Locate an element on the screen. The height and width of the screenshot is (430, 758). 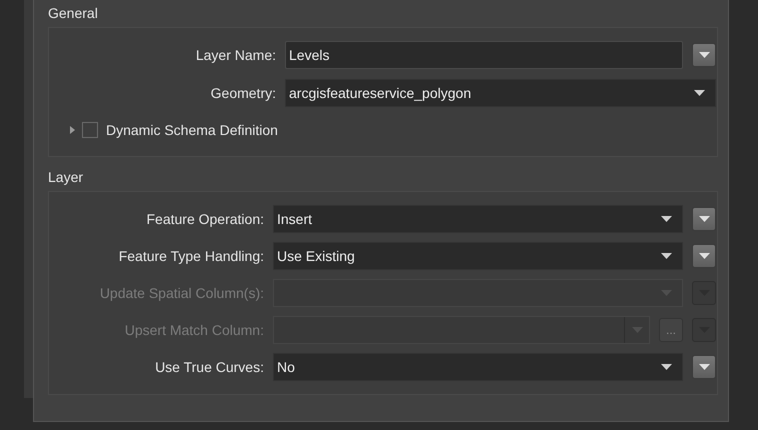
field-value: Insert is located at coordinates (294, 219).